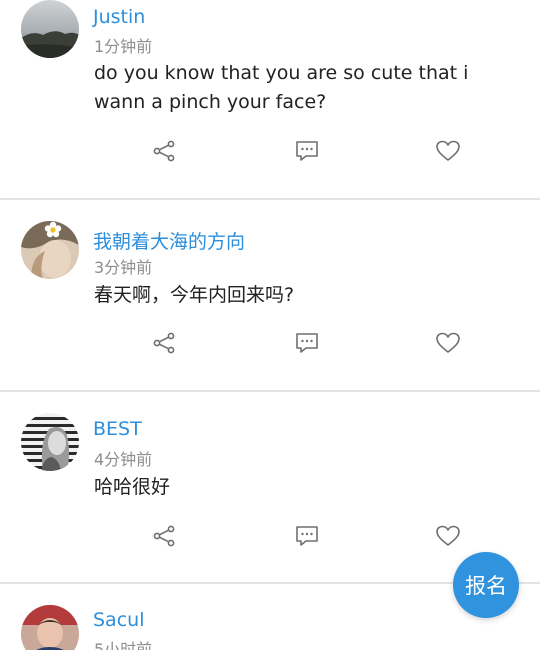 Image resolution: width=540 pixels, height=650 pixels. What do you see at coordinates (50, 29) in the screenshot?
I see `landscape-photo-avatar` at bounding box center [50, 29].